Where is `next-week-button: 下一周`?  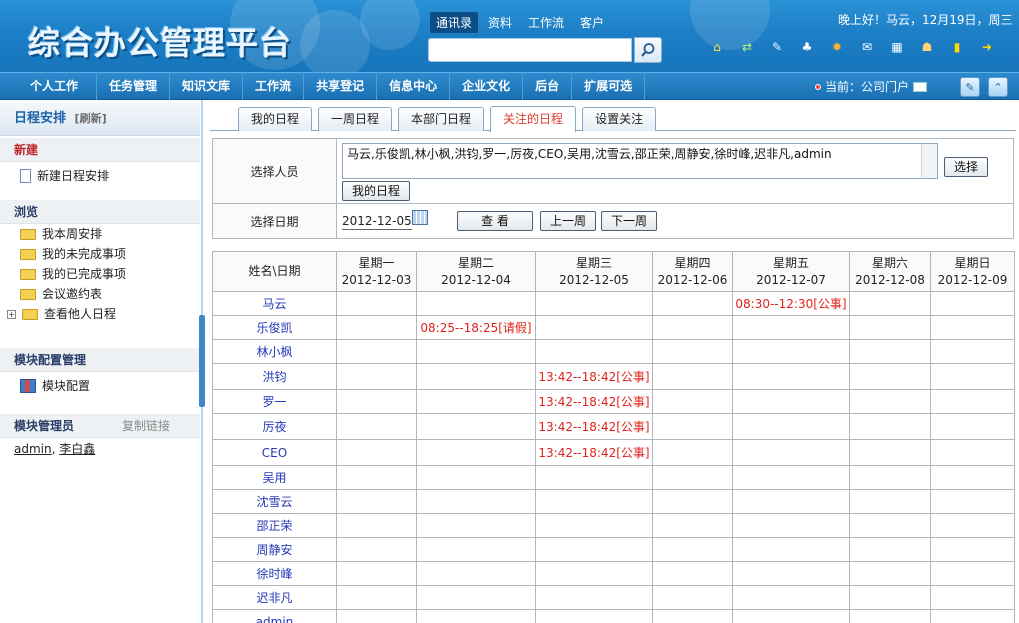 next-week-button: 下一周 is located at coordinates (629, 221).